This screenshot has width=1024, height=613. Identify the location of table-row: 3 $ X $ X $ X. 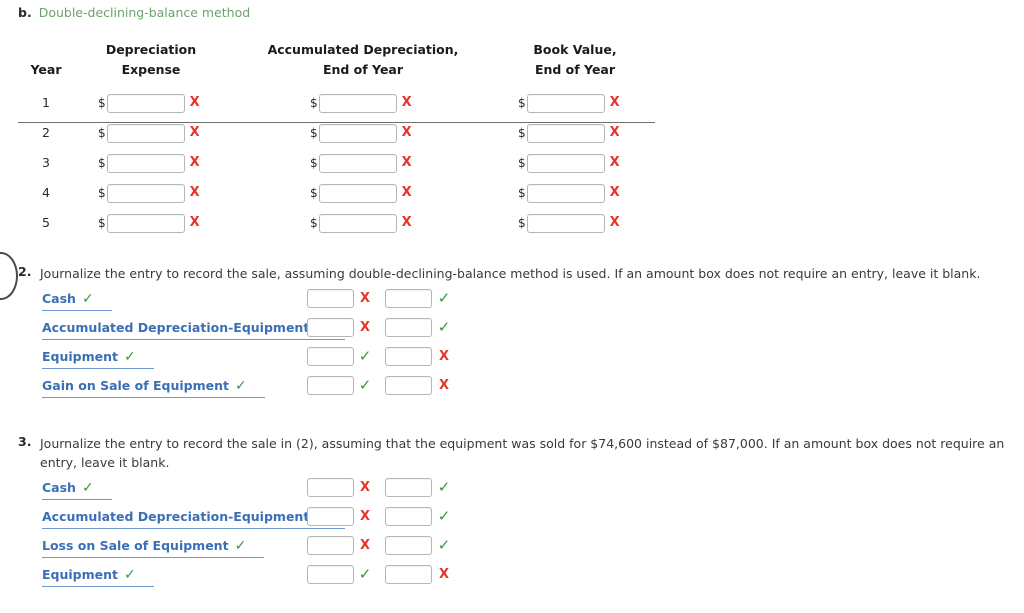
(350, 167).